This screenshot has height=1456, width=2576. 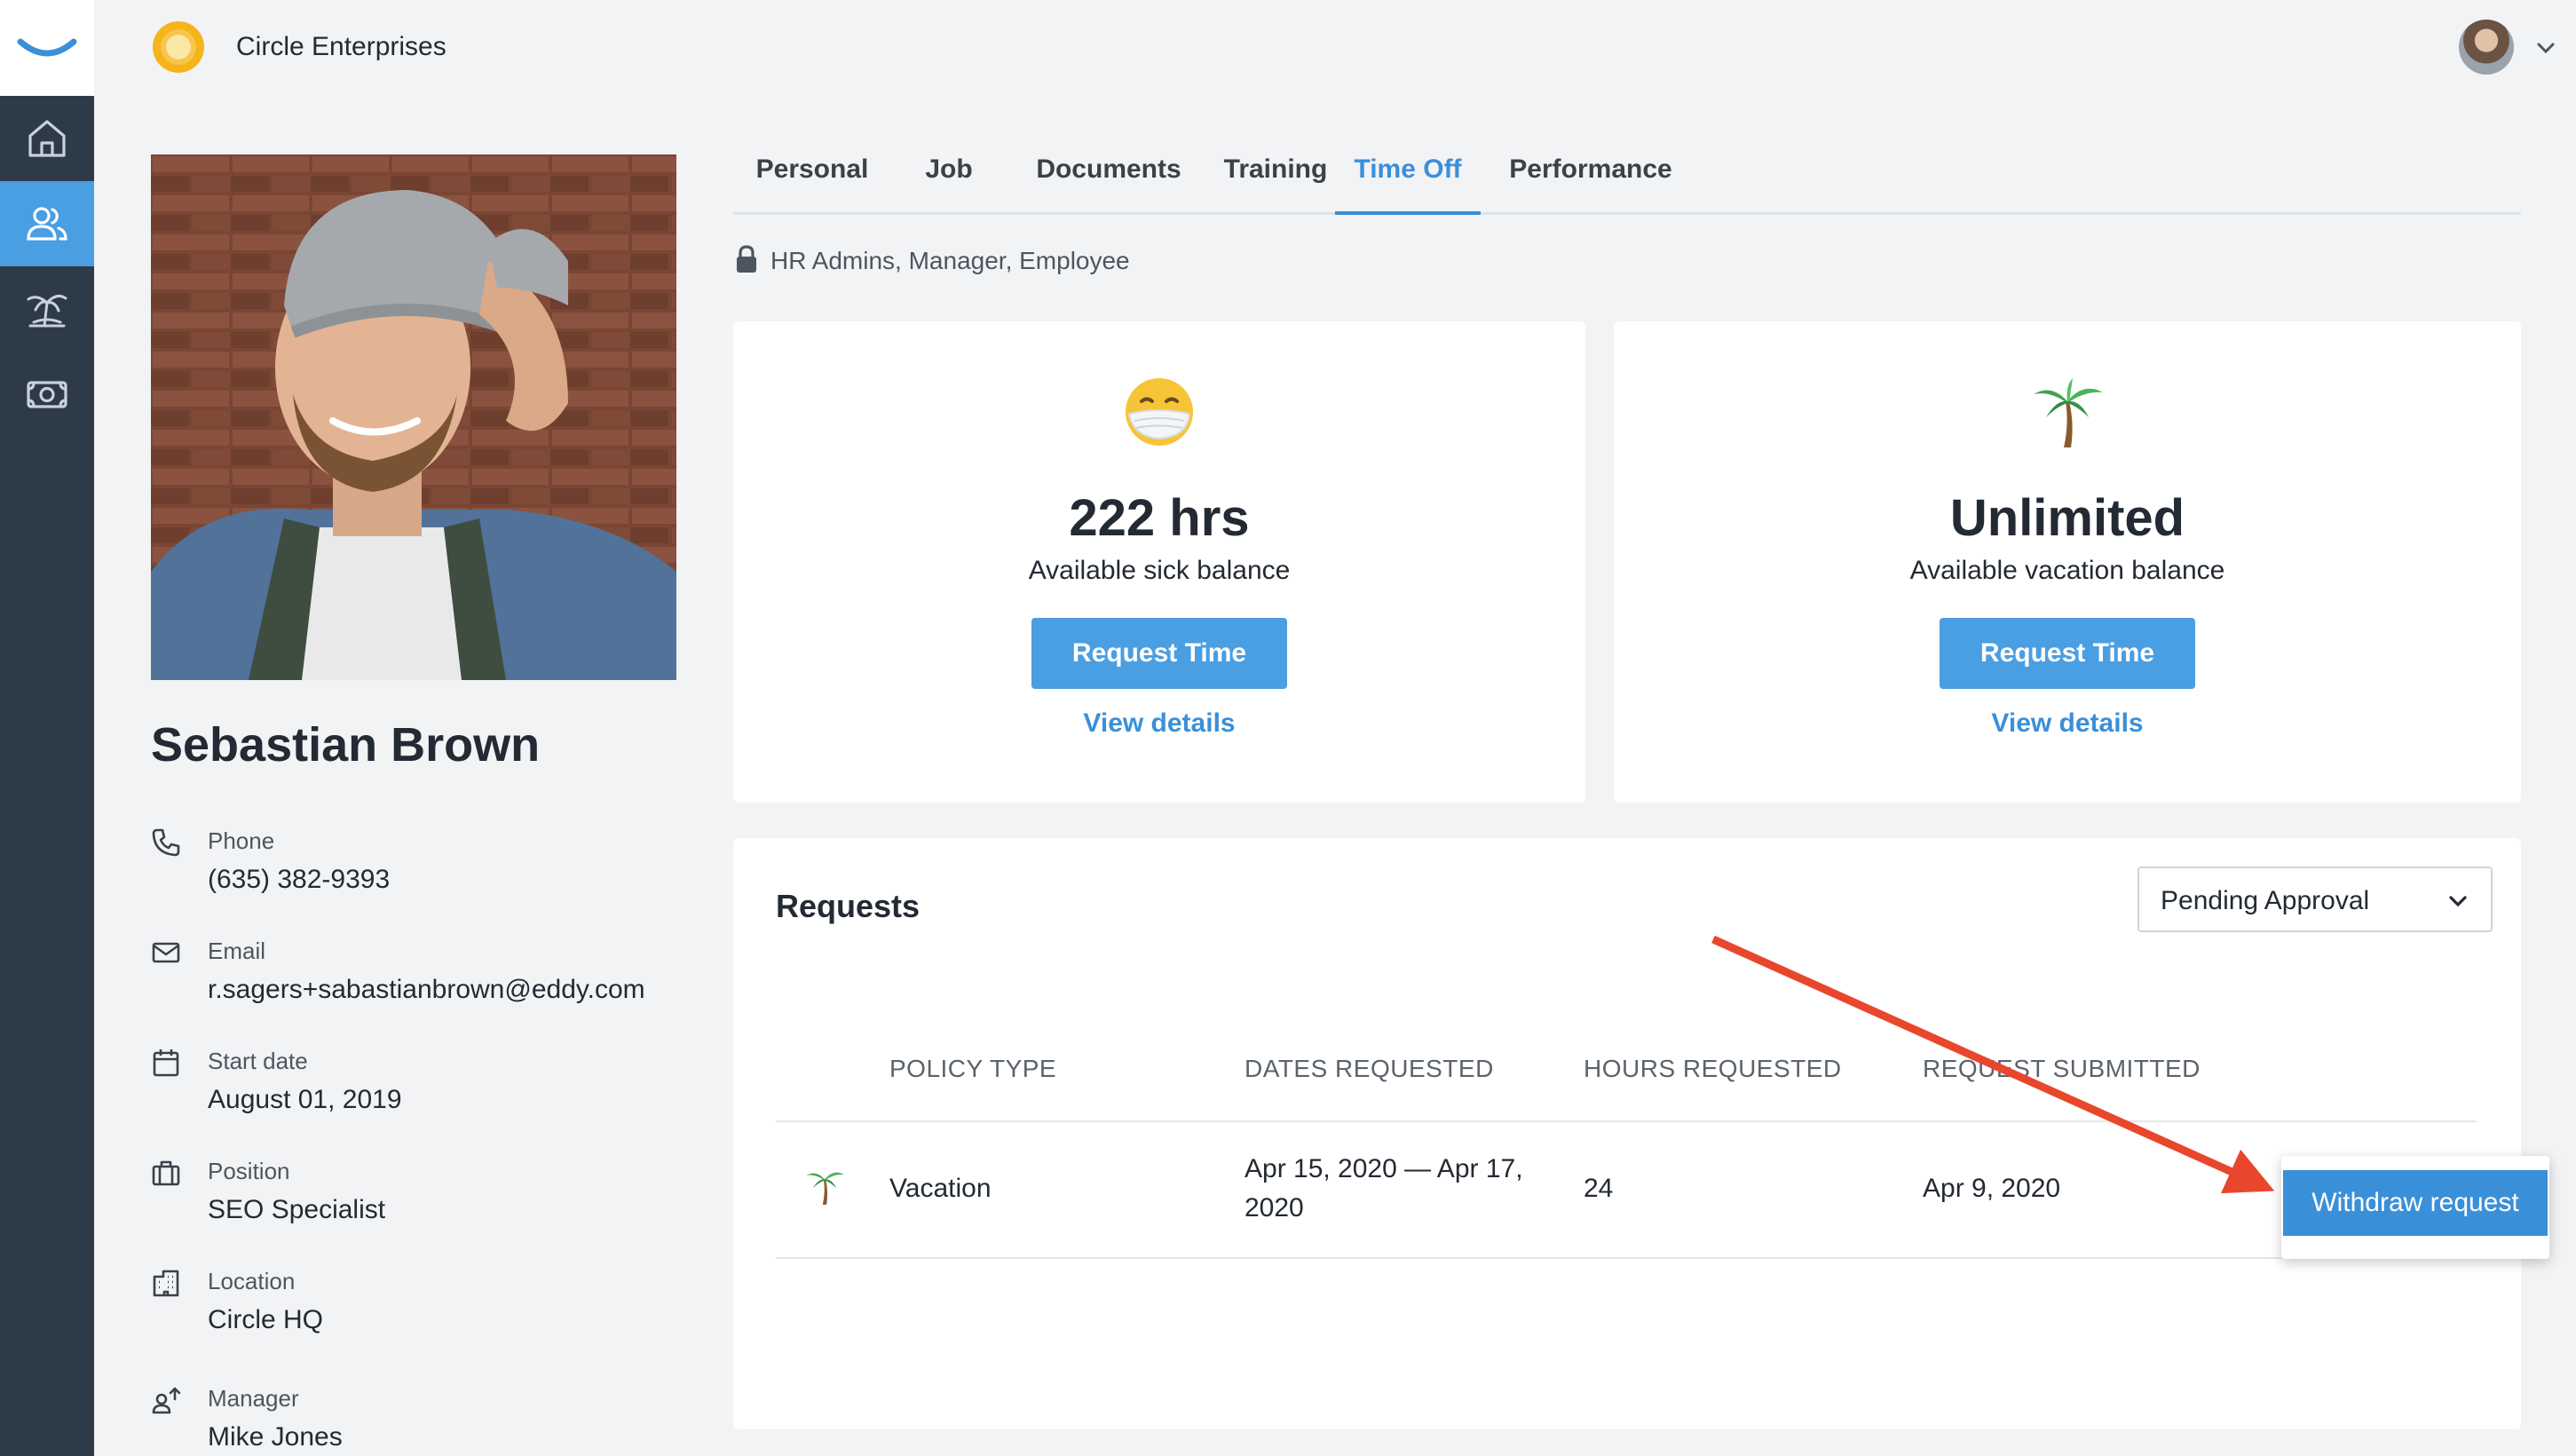 What do you see at coordinates (2486, 47) in the screenshot?
I see `user-avatar` at bounding box center [2486, 47].